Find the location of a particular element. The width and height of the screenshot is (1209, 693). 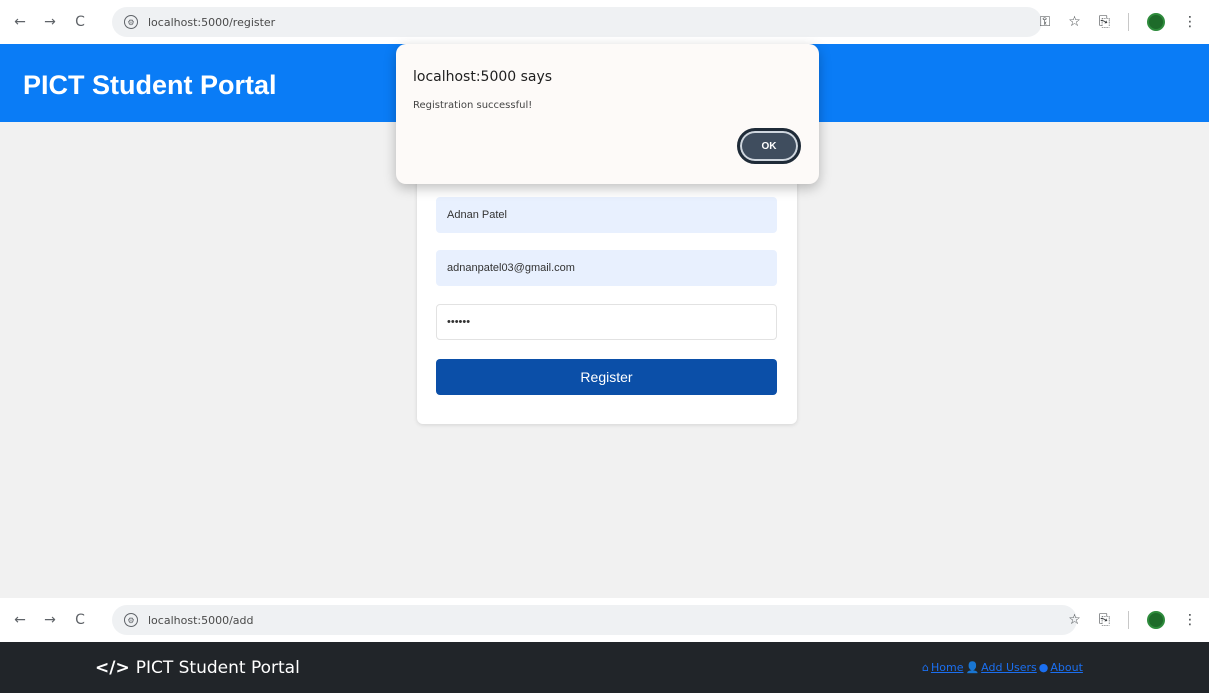

browser-toolbar-bottom: ← → C ⚙ localhost:5000/add ☆ ⎘ ⋮ is located at coordinates (604, 620).